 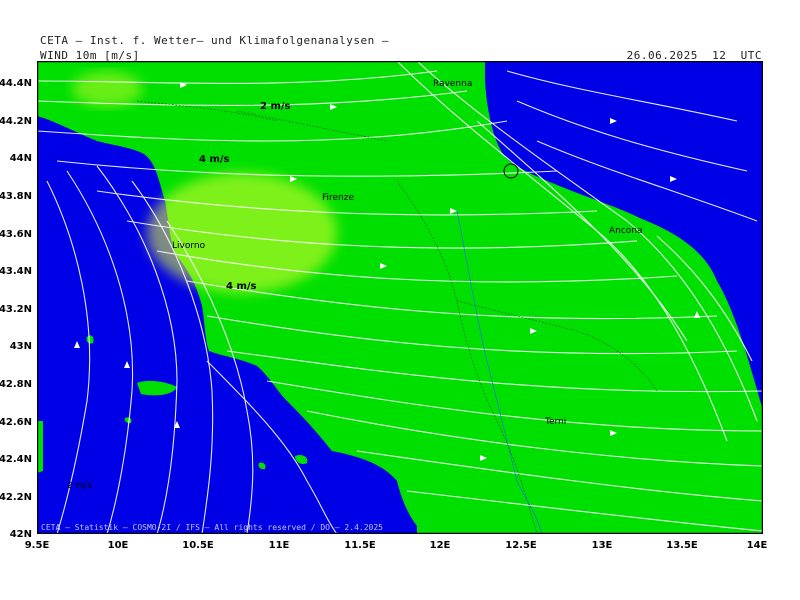 I want to click on lat-tick-label: 44N, so click(x=20, y=158).